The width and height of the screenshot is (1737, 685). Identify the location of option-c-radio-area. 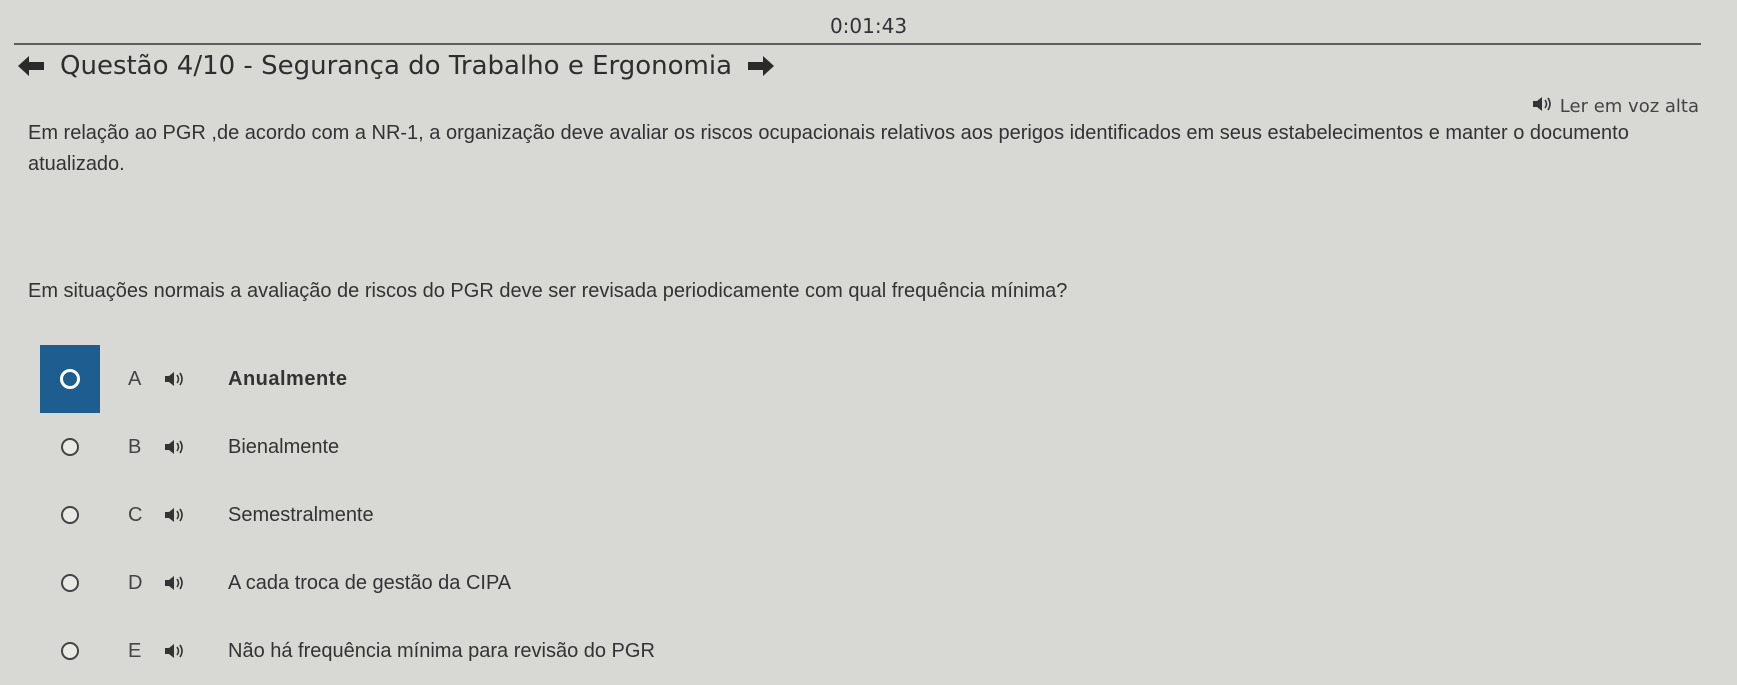
(70, 515).